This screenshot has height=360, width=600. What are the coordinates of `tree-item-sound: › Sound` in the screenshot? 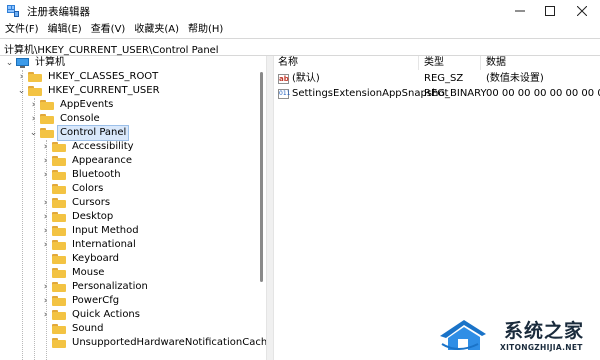 It's located at (73, 329).